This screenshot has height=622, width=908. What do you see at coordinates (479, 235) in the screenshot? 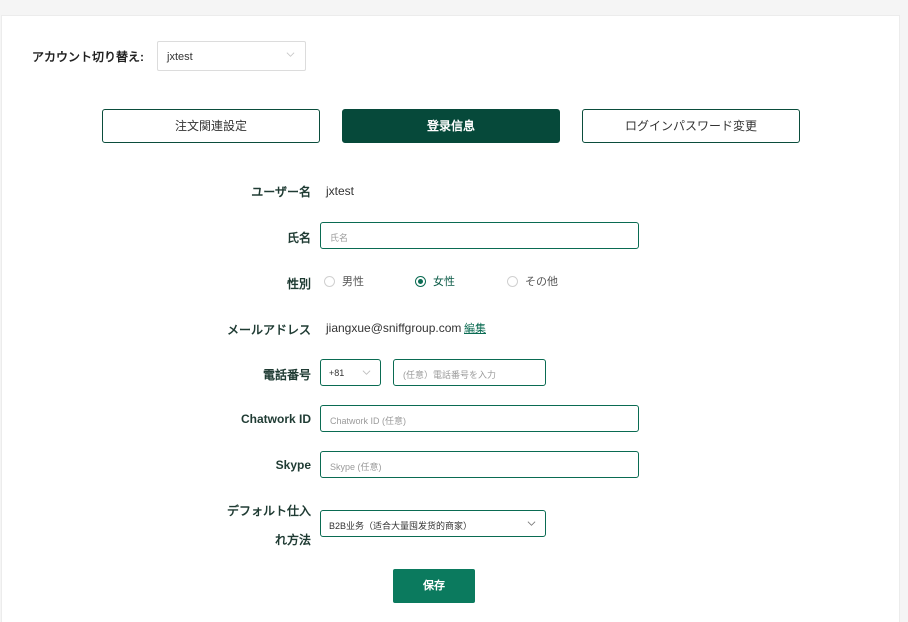
I see `name-input: 氏名` at bounding box center [479, 235].